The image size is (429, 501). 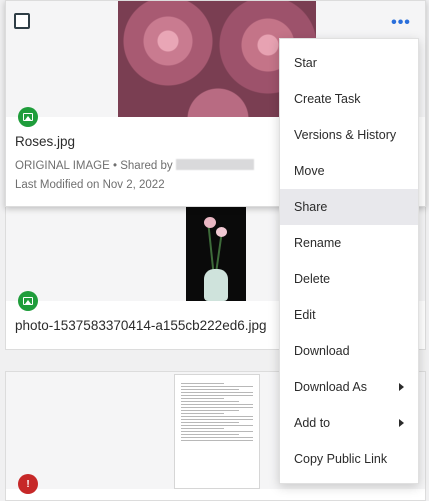 I want to click on menu-item-label: Copy Public Link, so click(x=341, y=459).